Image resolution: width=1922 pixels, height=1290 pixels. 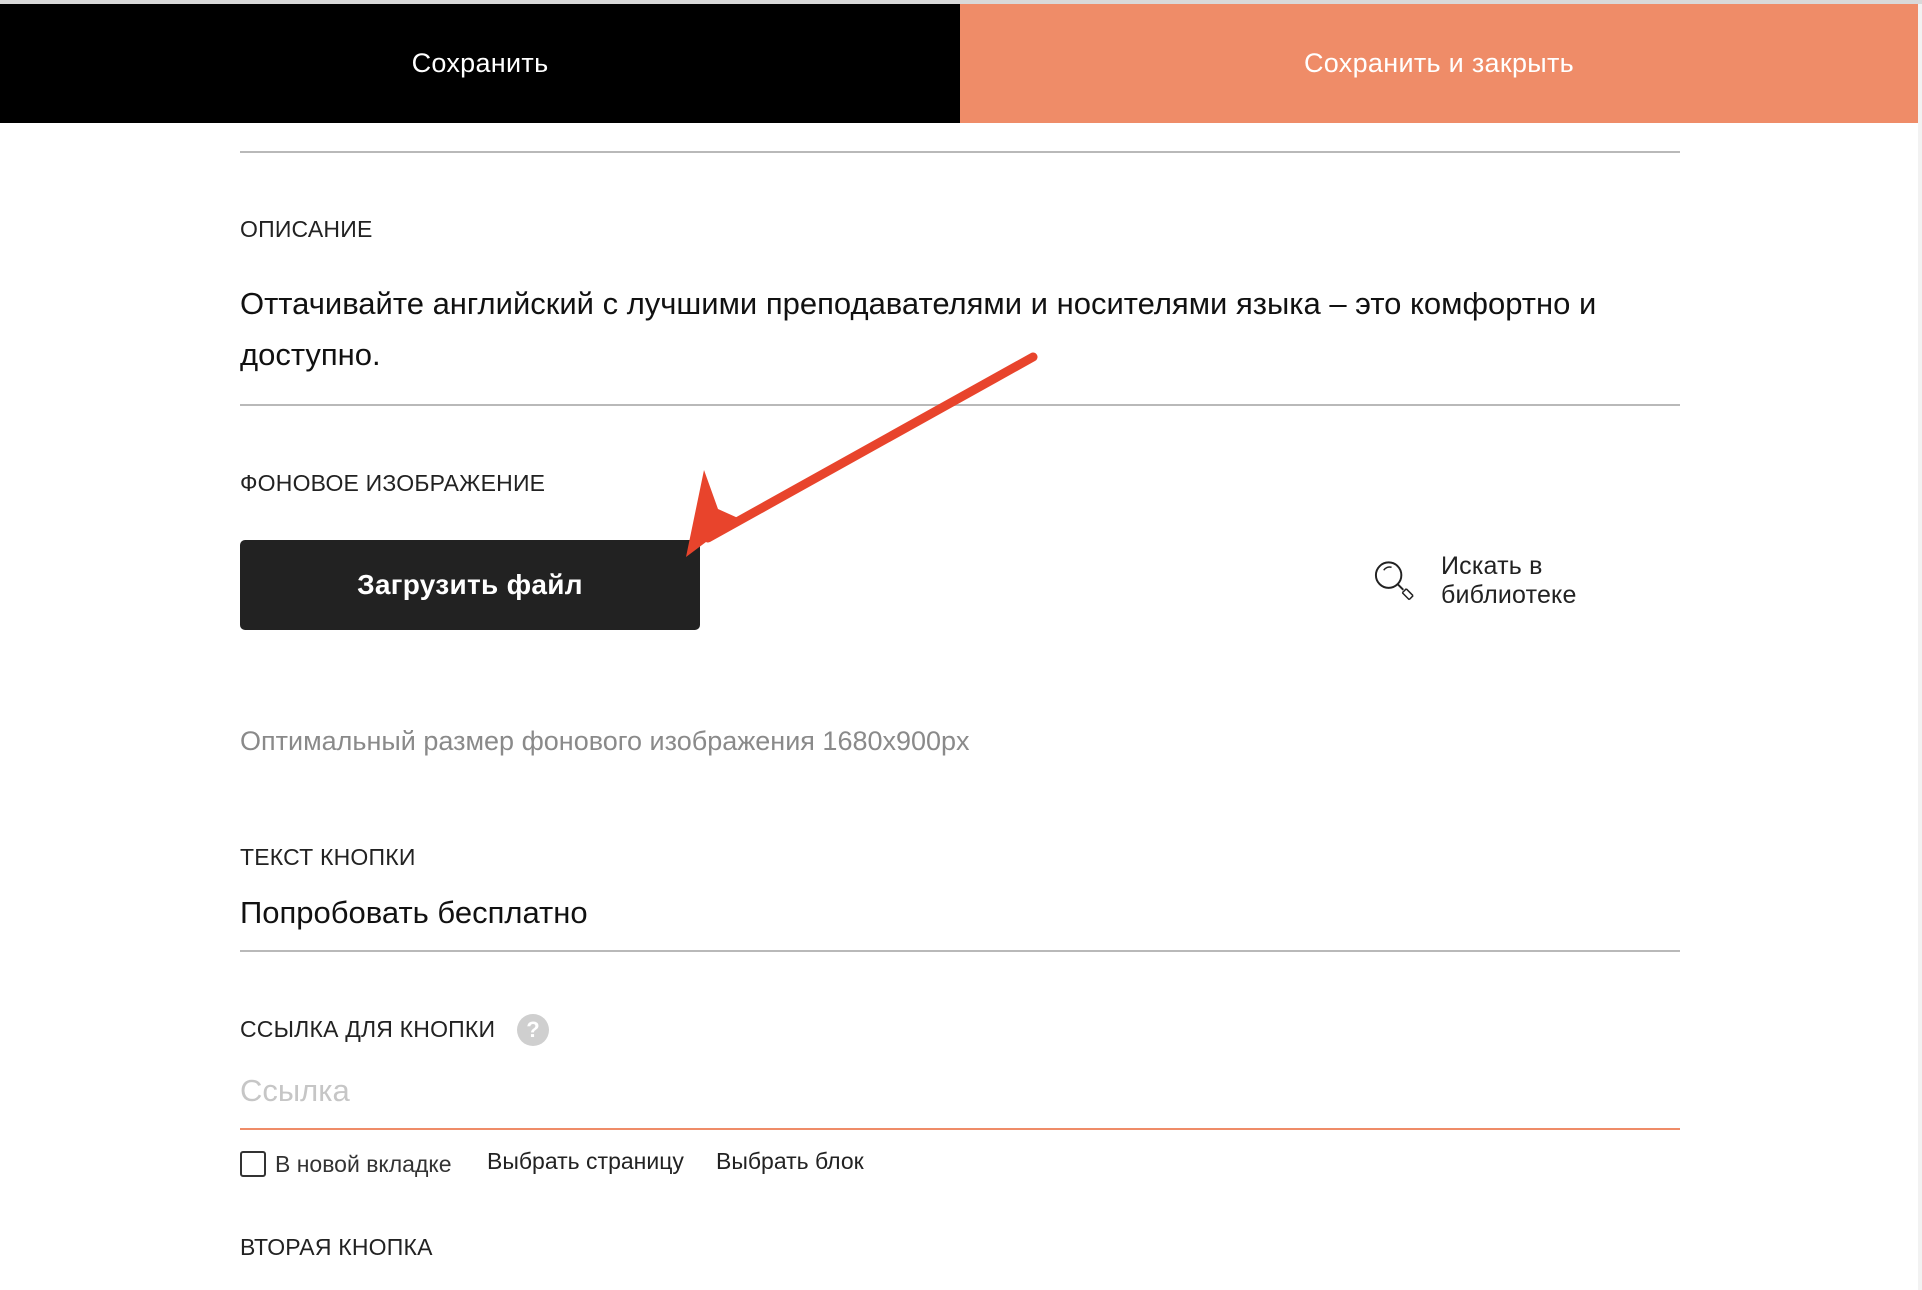 What do you see at coordinates (960, 1129) in the screenshot?
I see `button-link-underline` at bounding box center [960, 1129].